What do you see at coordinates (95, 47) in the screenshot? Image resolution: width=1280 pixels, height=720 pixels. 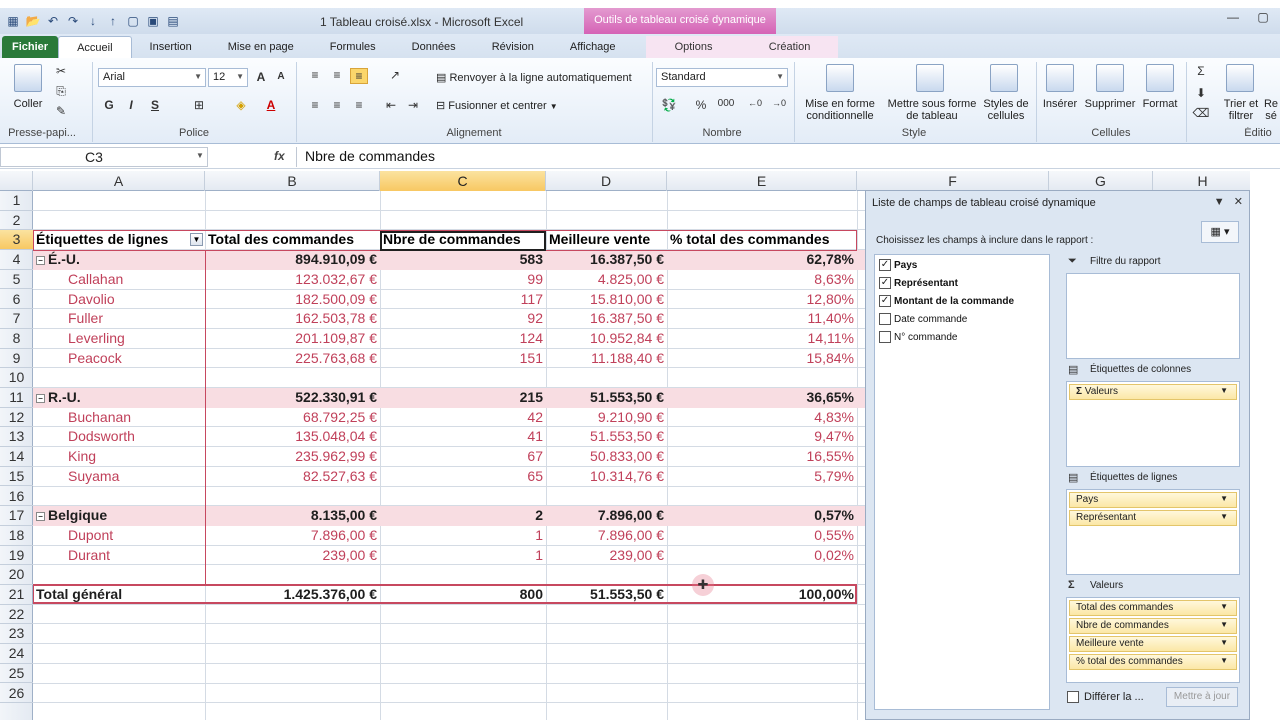 I see `tab-home: Accueil` at bounding box center [95, 47].